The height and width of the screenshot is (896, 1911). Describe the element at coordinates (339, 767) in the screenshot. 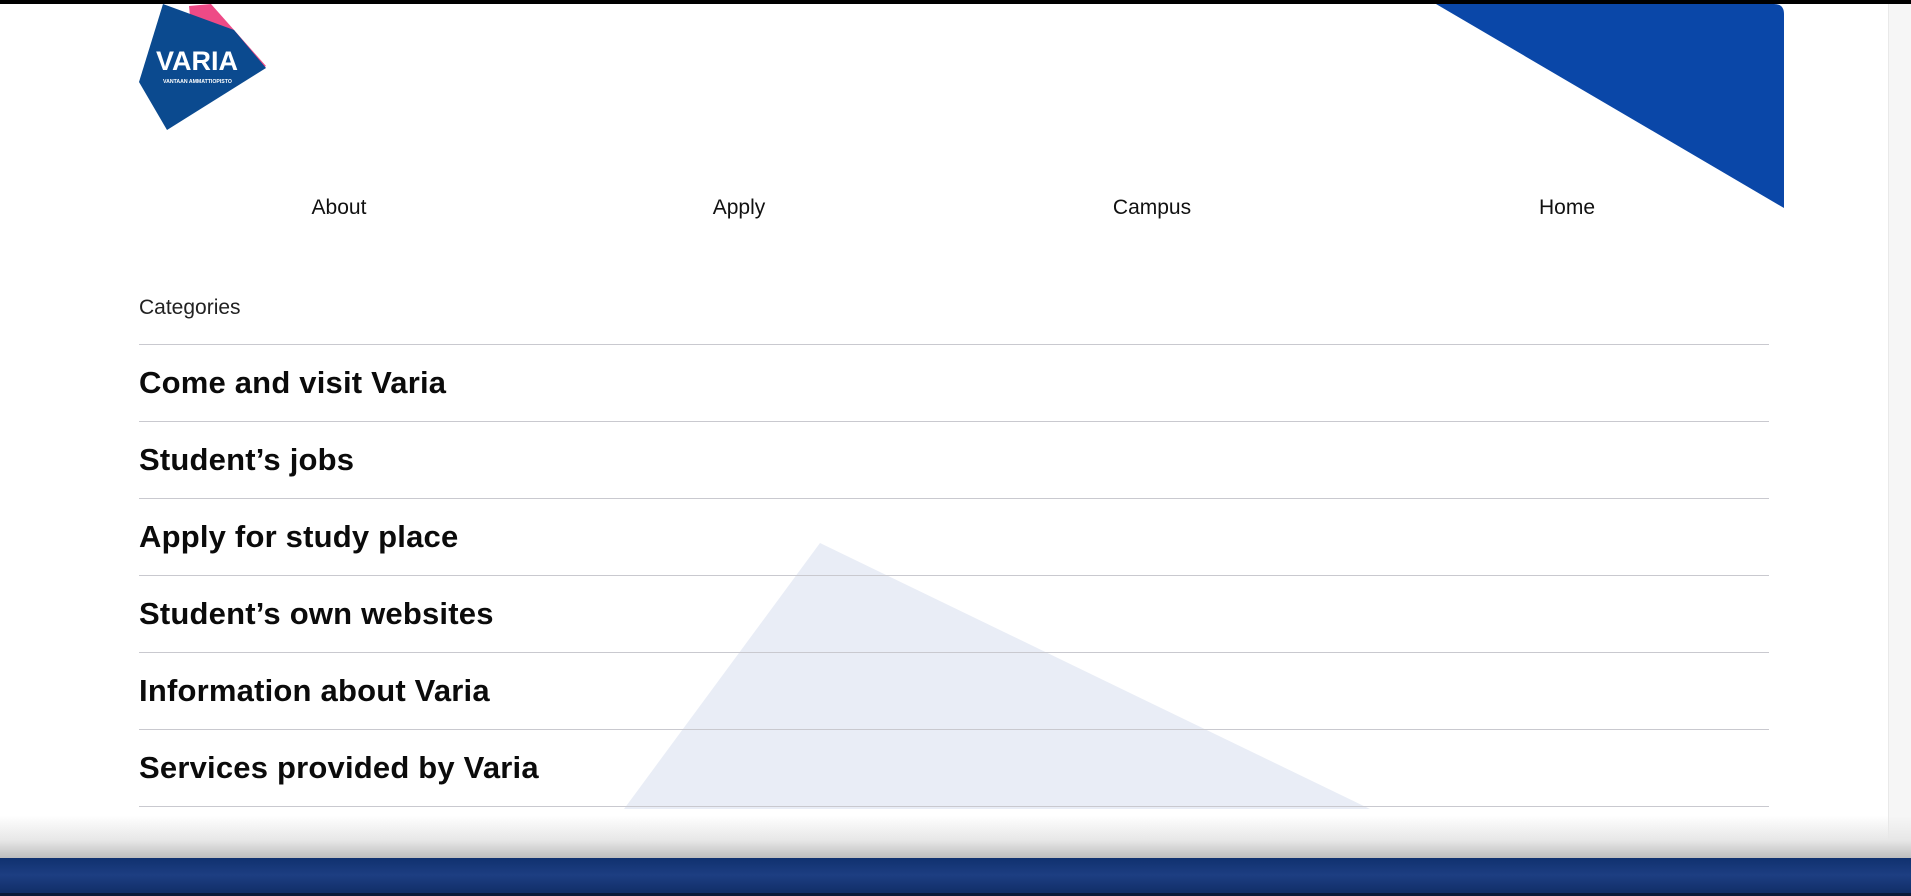

I see `category-item-label: Services provided by Varia` at that location.